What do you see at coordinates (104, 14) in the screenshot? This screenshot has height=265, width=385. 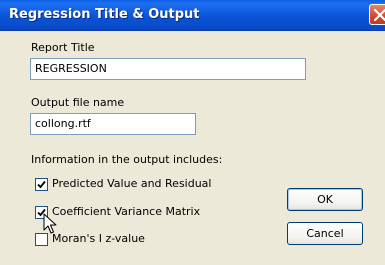 I see `window-title: Regression Title & Output` at bounding box center [104, 14].